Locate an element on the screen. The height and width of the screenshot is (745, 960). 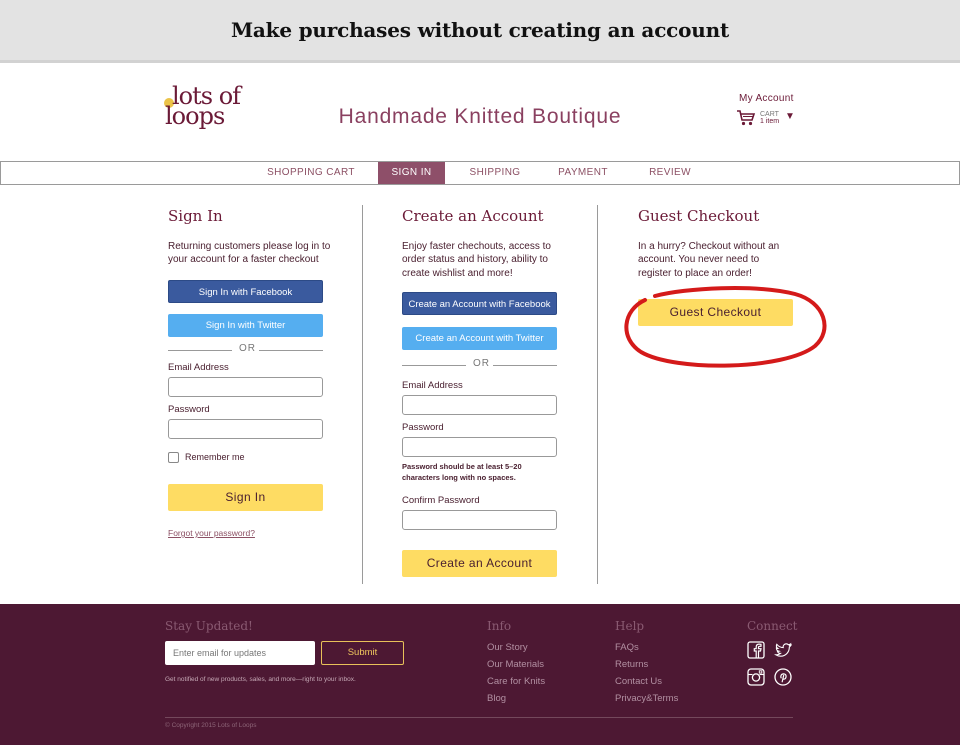
footer-link-care-for-knits: Care for Knits is located at coordinates (516, 681).